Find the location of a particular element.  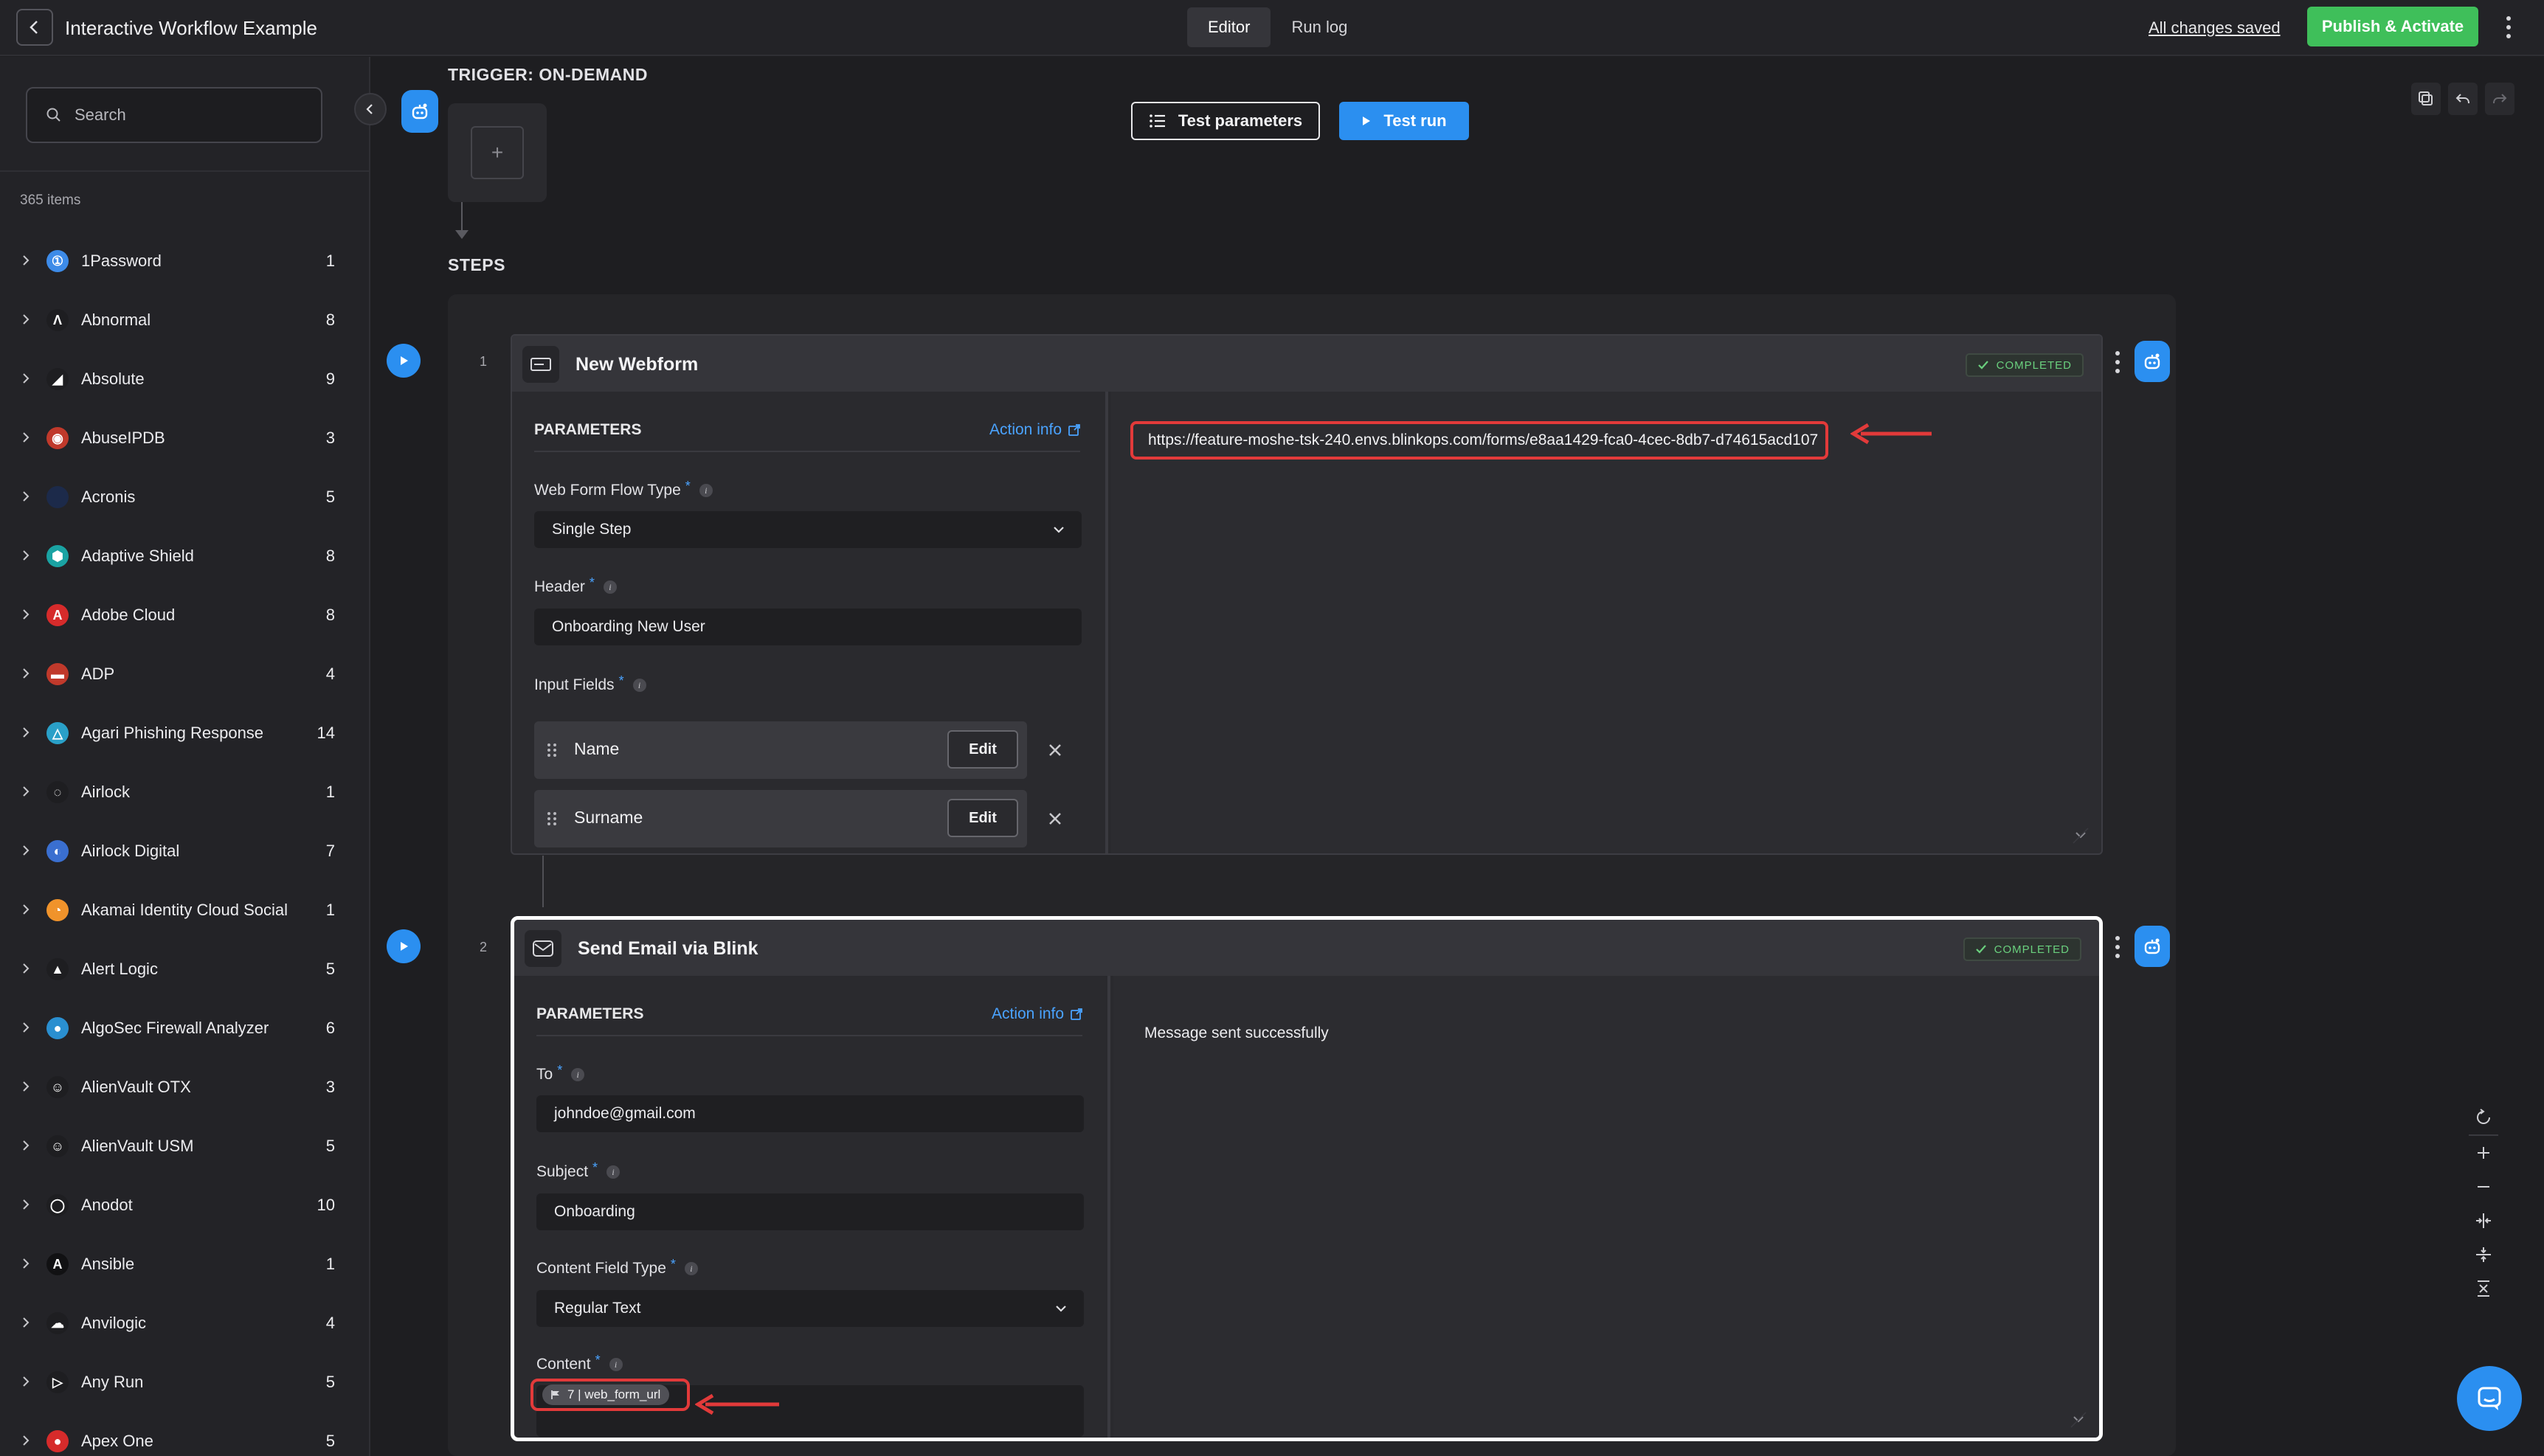

reset-view-button is located at coordinates (2483, 1117).